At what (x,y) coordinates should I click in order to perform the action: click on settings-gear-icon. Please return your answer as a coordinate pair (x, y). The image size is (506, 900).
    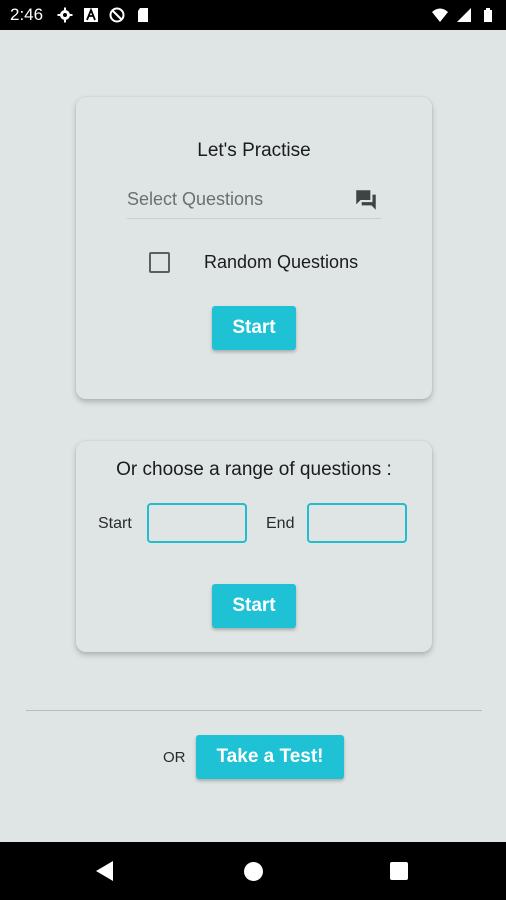
    Looking at the image, I should click on (65, 15).